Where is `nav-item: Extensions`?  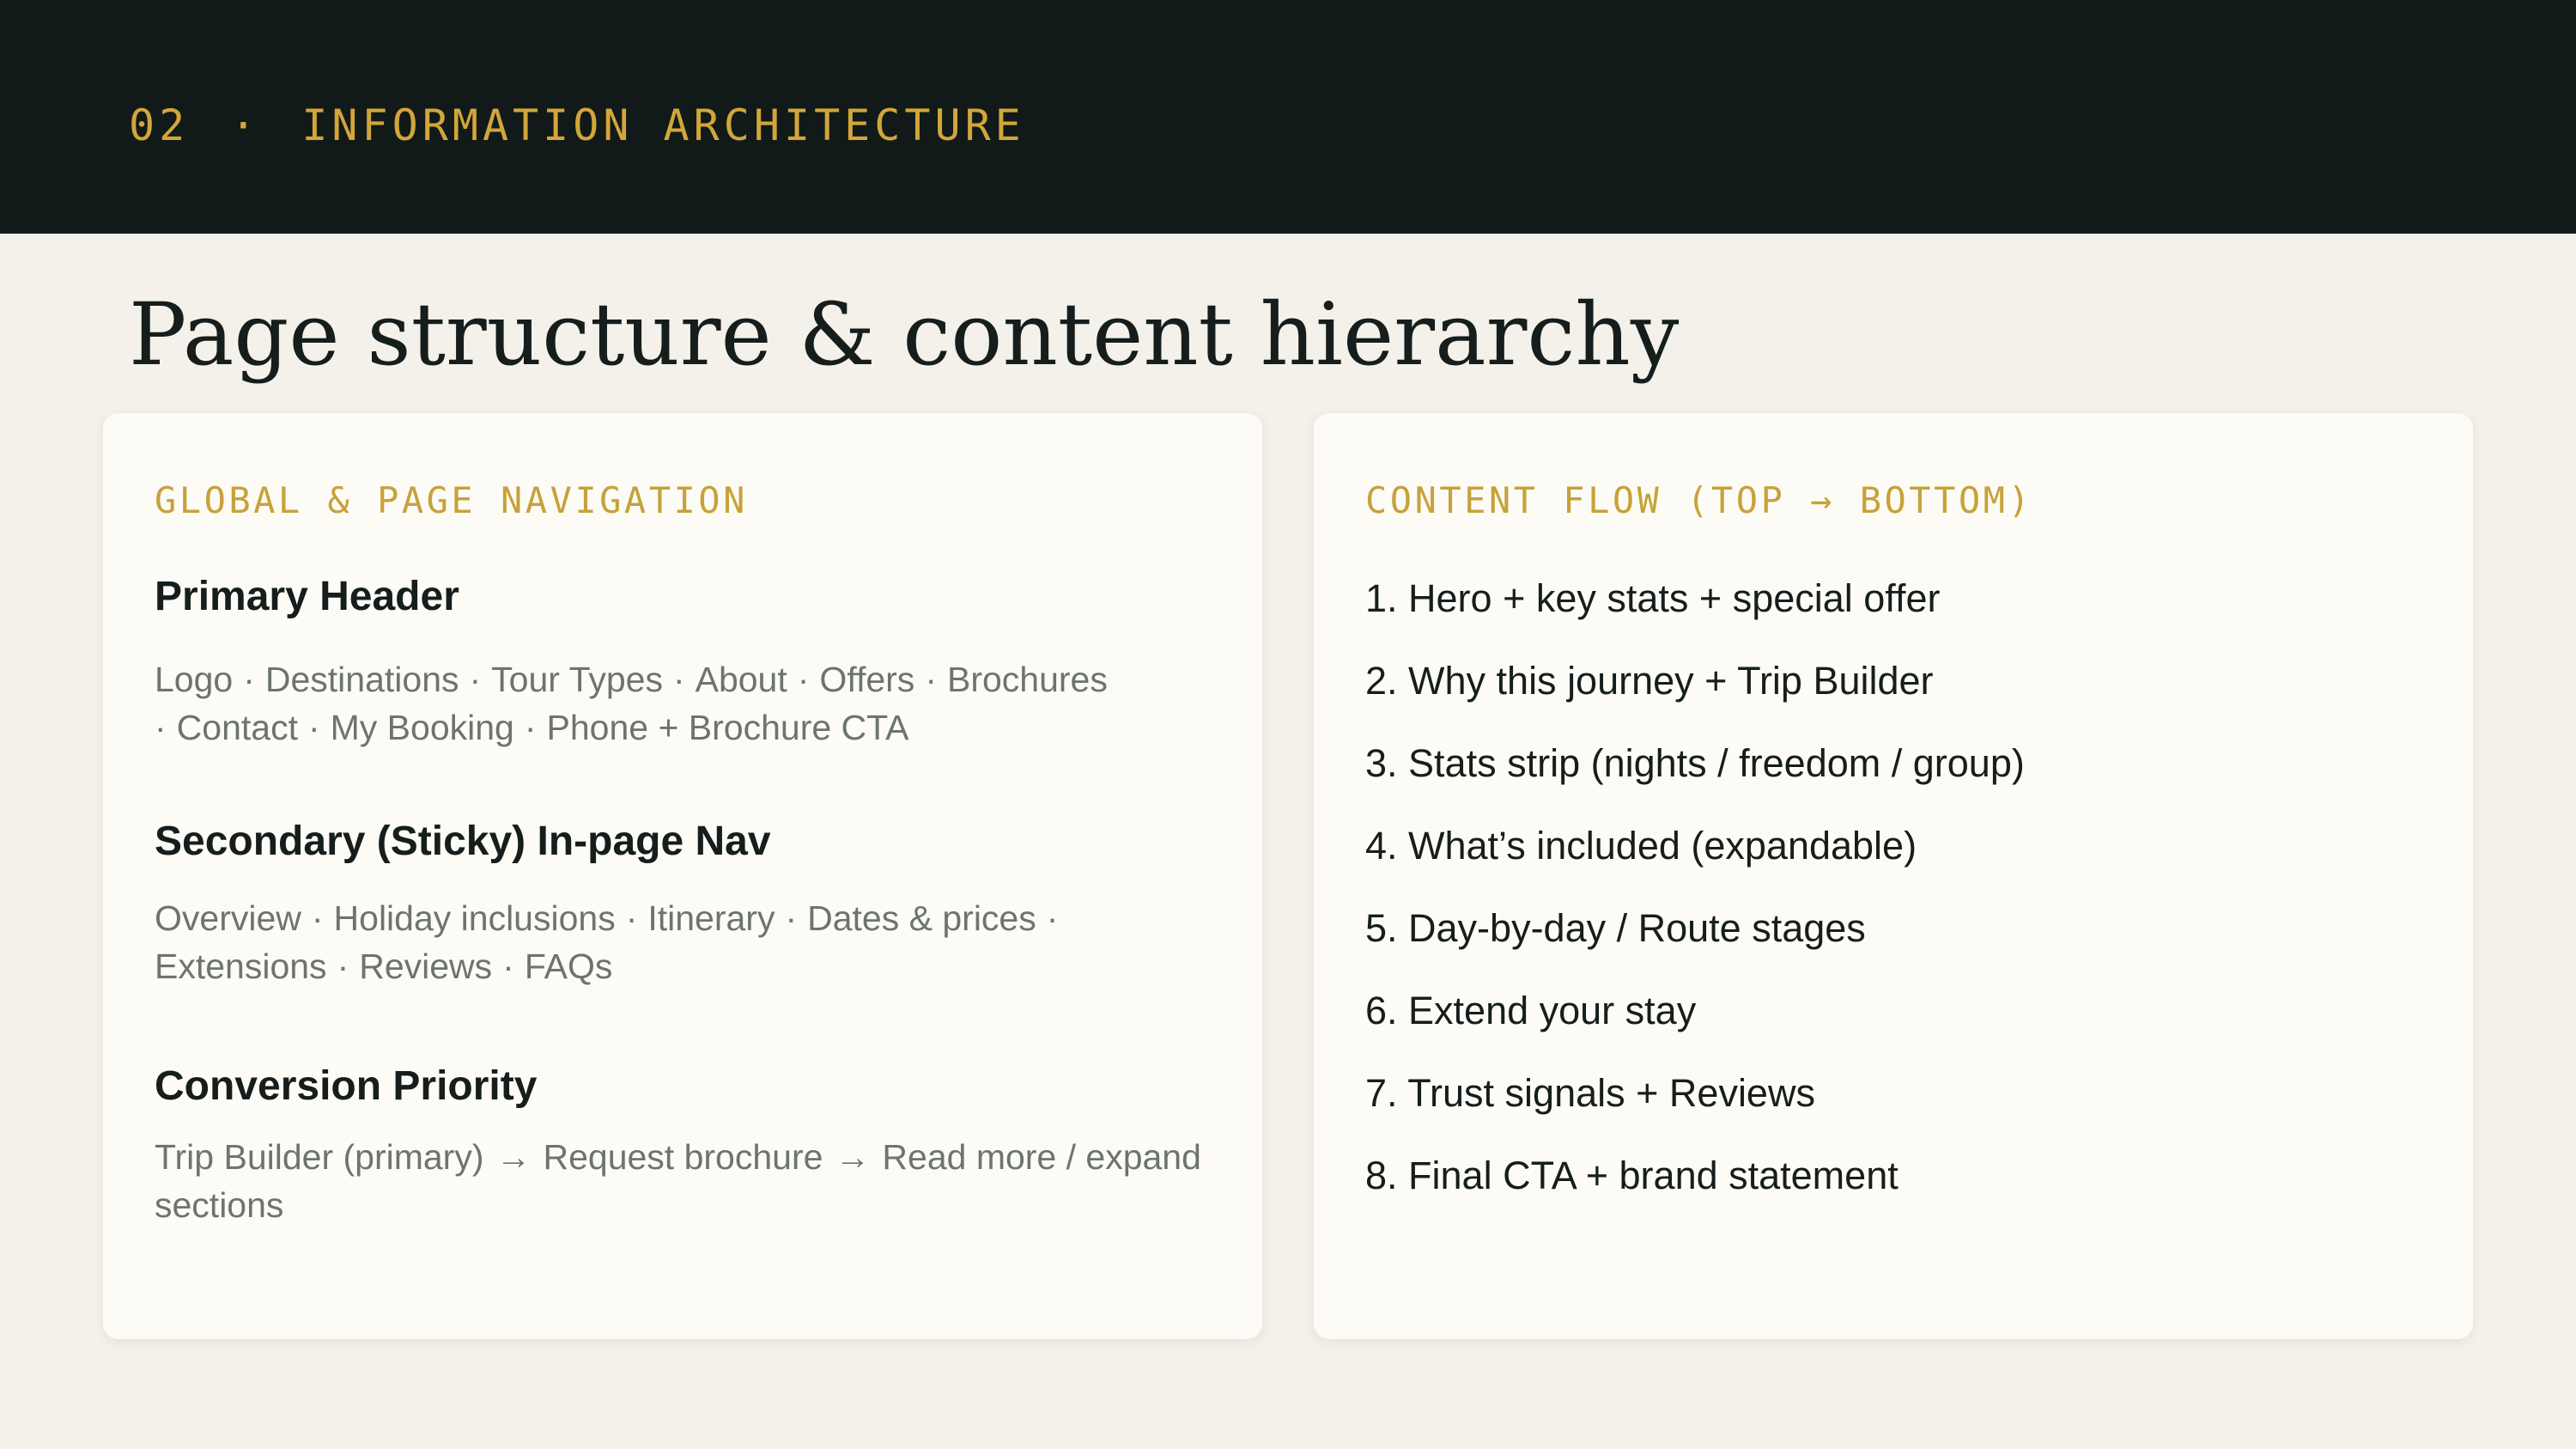
nav-item: Extensions is located at coordinates (241, 967).